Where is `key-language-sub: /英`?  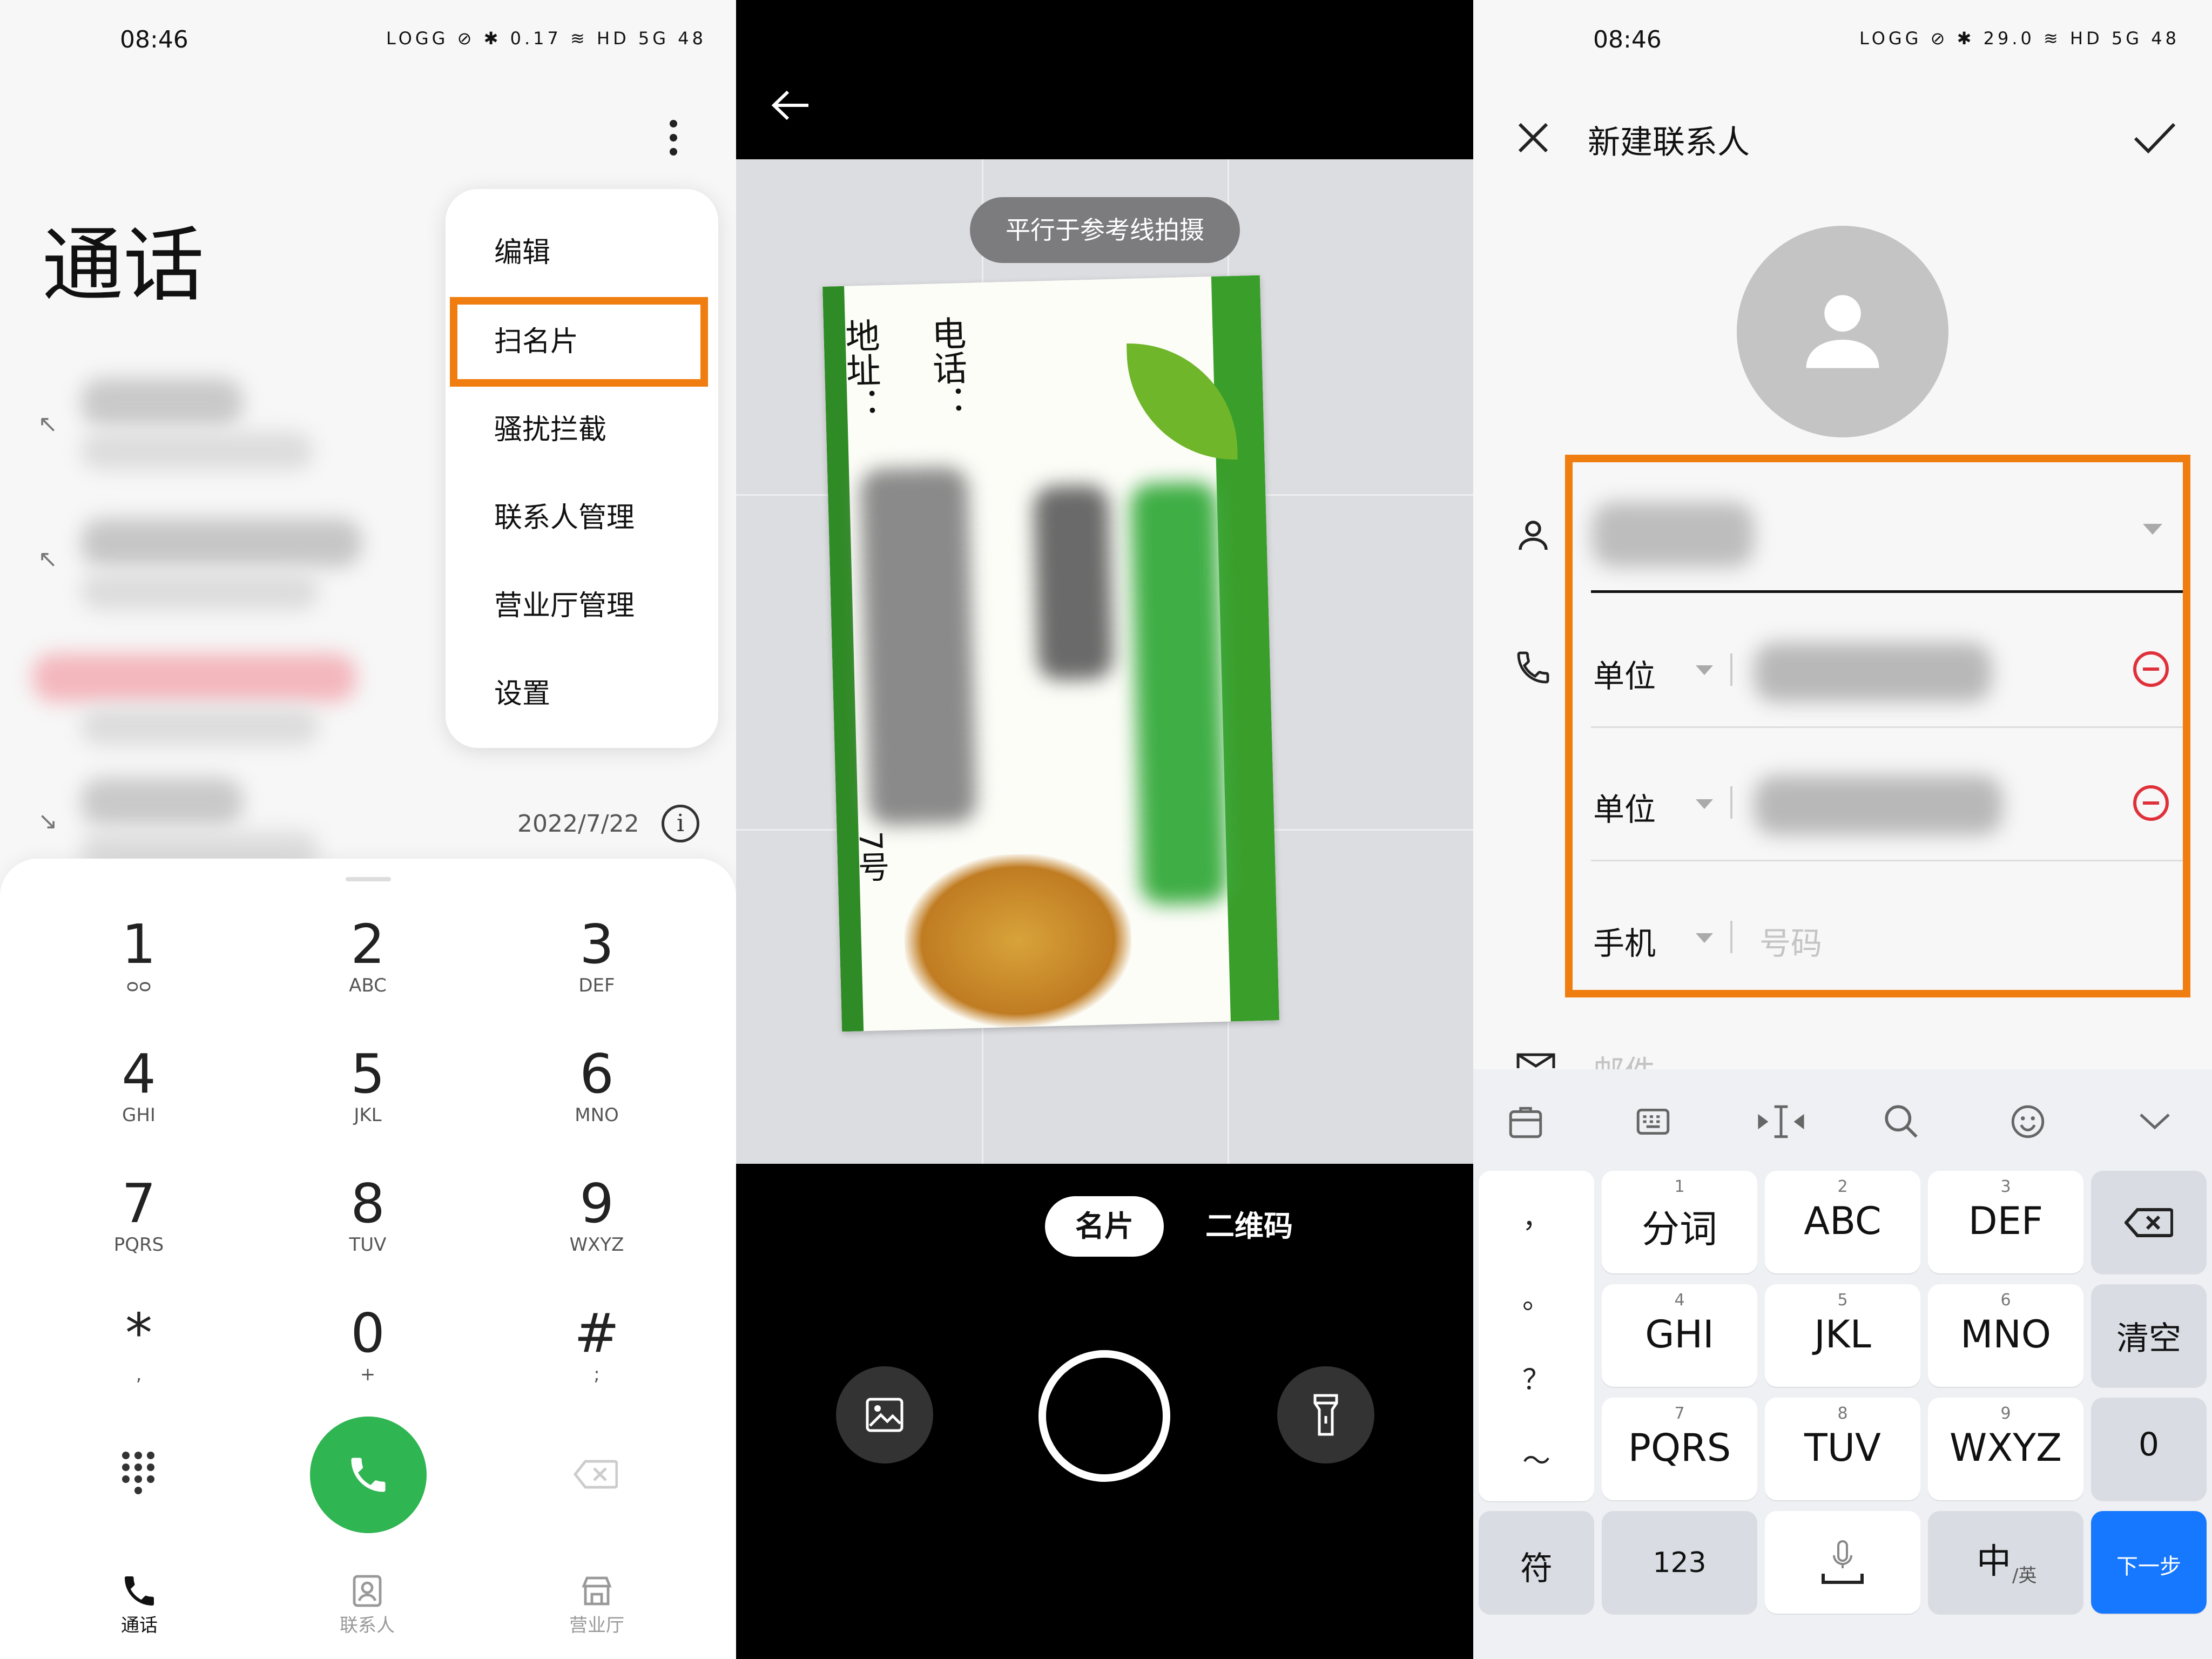 key-language-sub: /英 is located at coordinates (2024, 1576).